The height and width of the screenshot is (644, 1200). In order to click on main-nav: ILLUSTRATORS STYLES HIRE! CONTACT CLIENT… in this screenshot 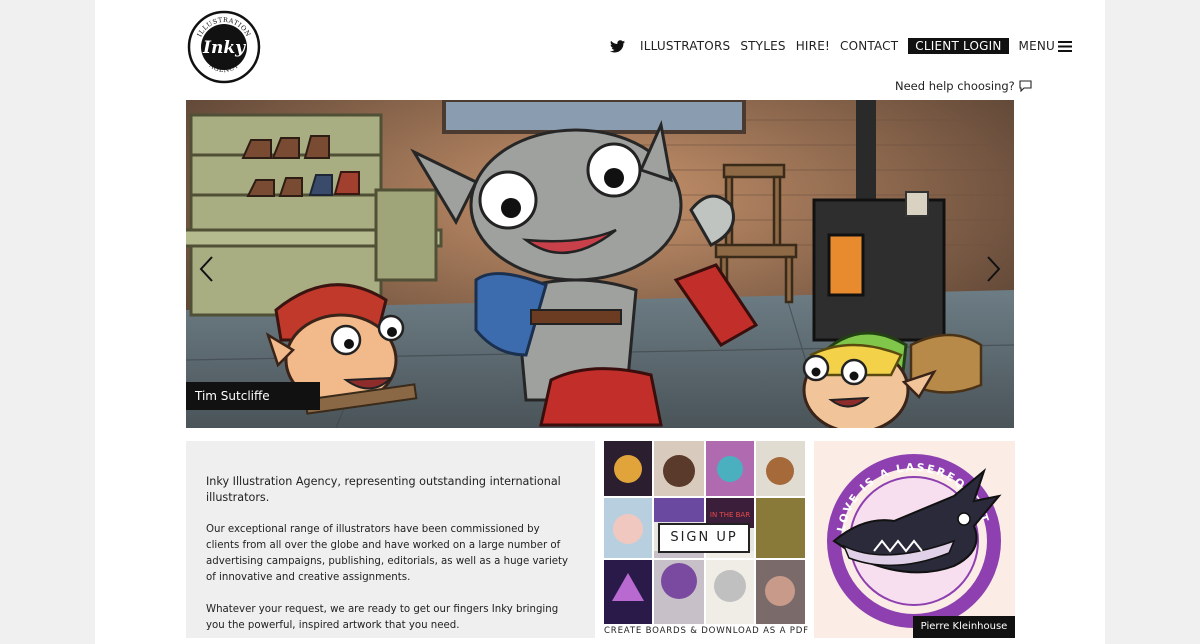, I will do `click(841, 46)`.